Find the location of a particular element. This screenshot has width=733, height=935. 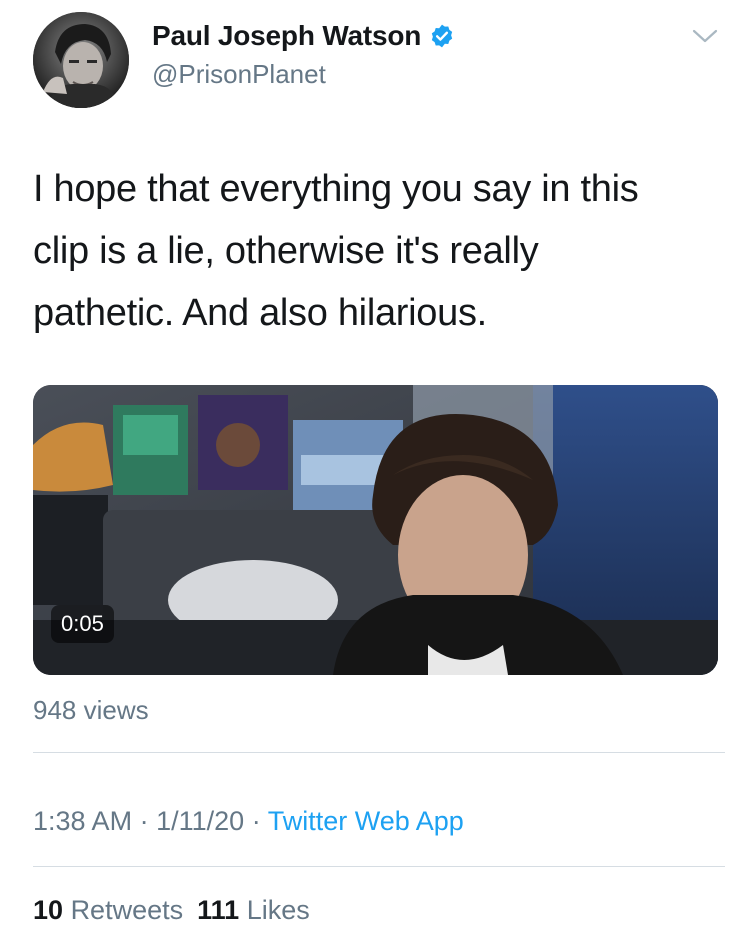

author-display-name: Paul Joseph Watson is located at coordinates (286, 36).